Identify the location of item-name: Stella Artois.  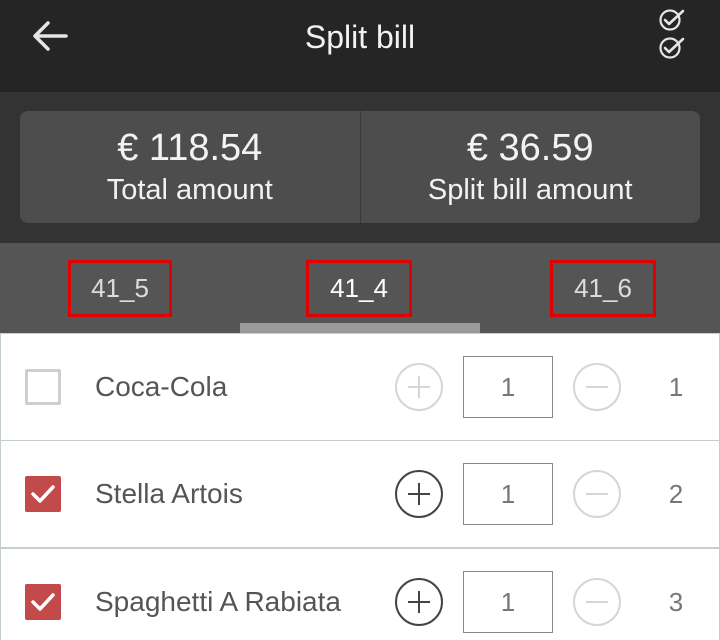
(169, 493).